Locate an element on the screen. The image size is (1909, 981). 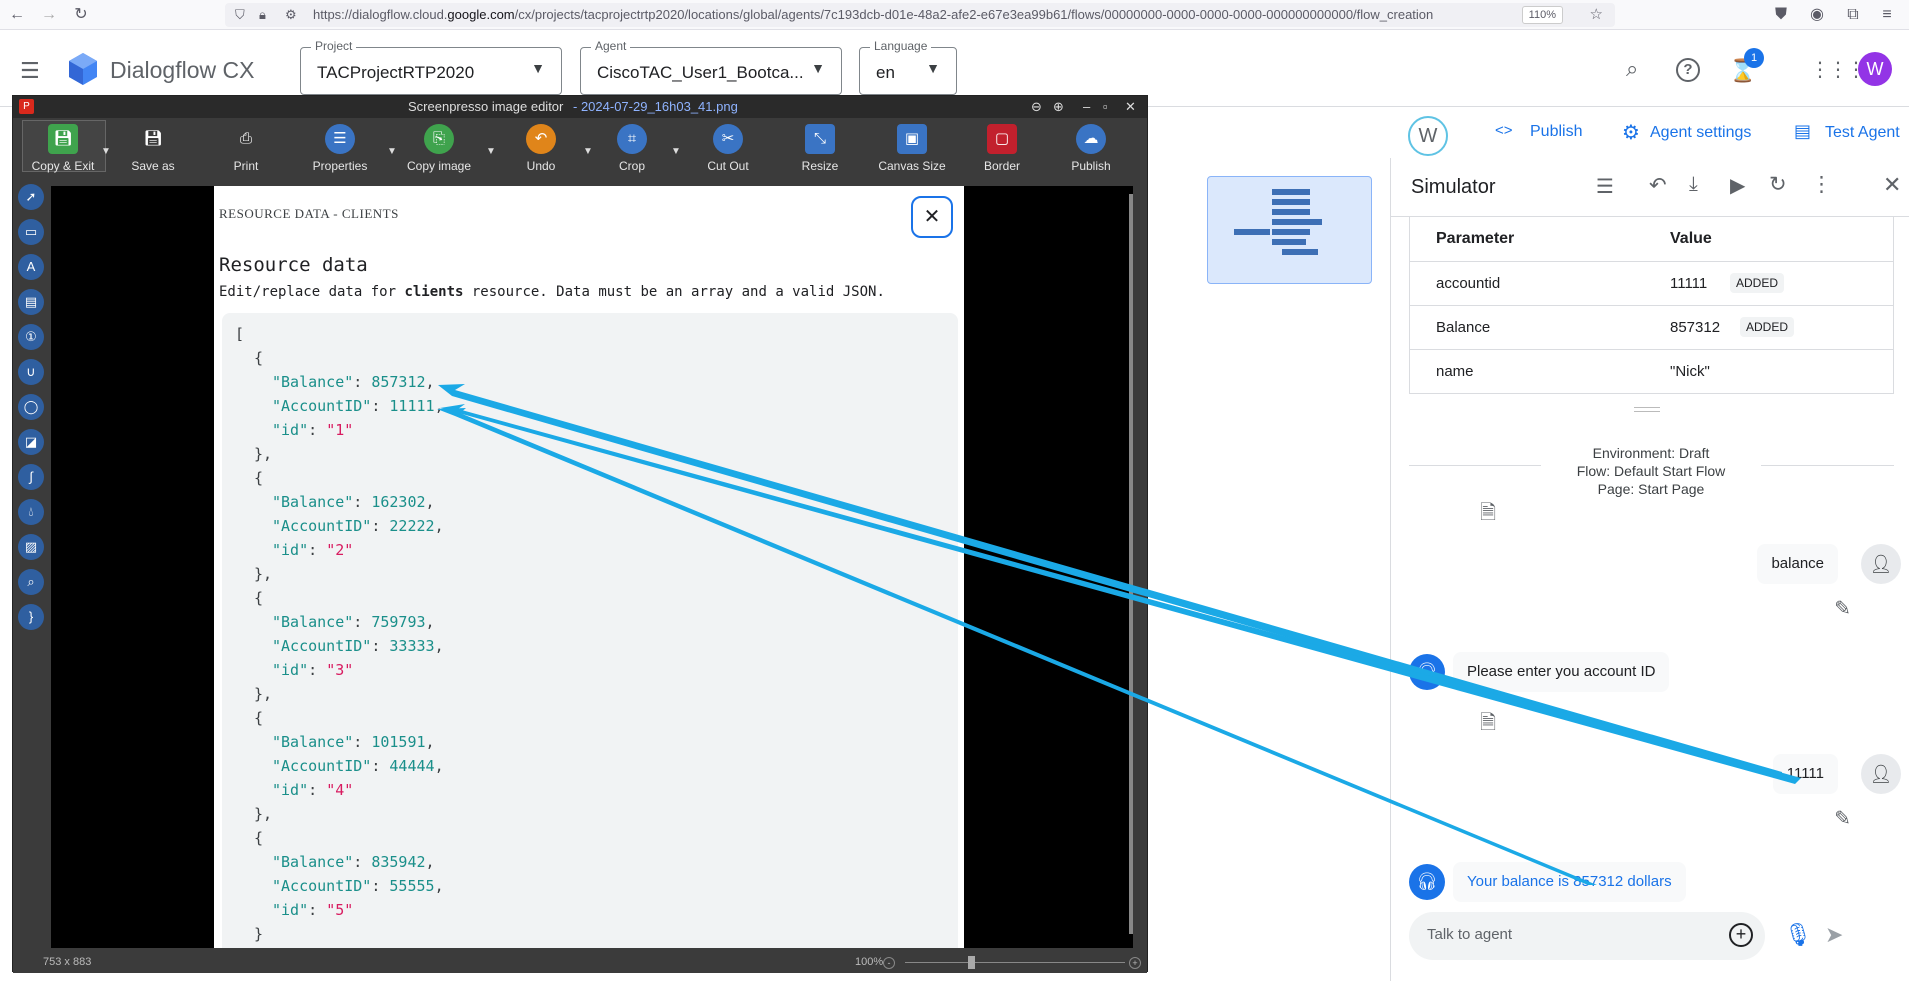
resize-button: ⤡ Resize is located at coordinates (820, 148).